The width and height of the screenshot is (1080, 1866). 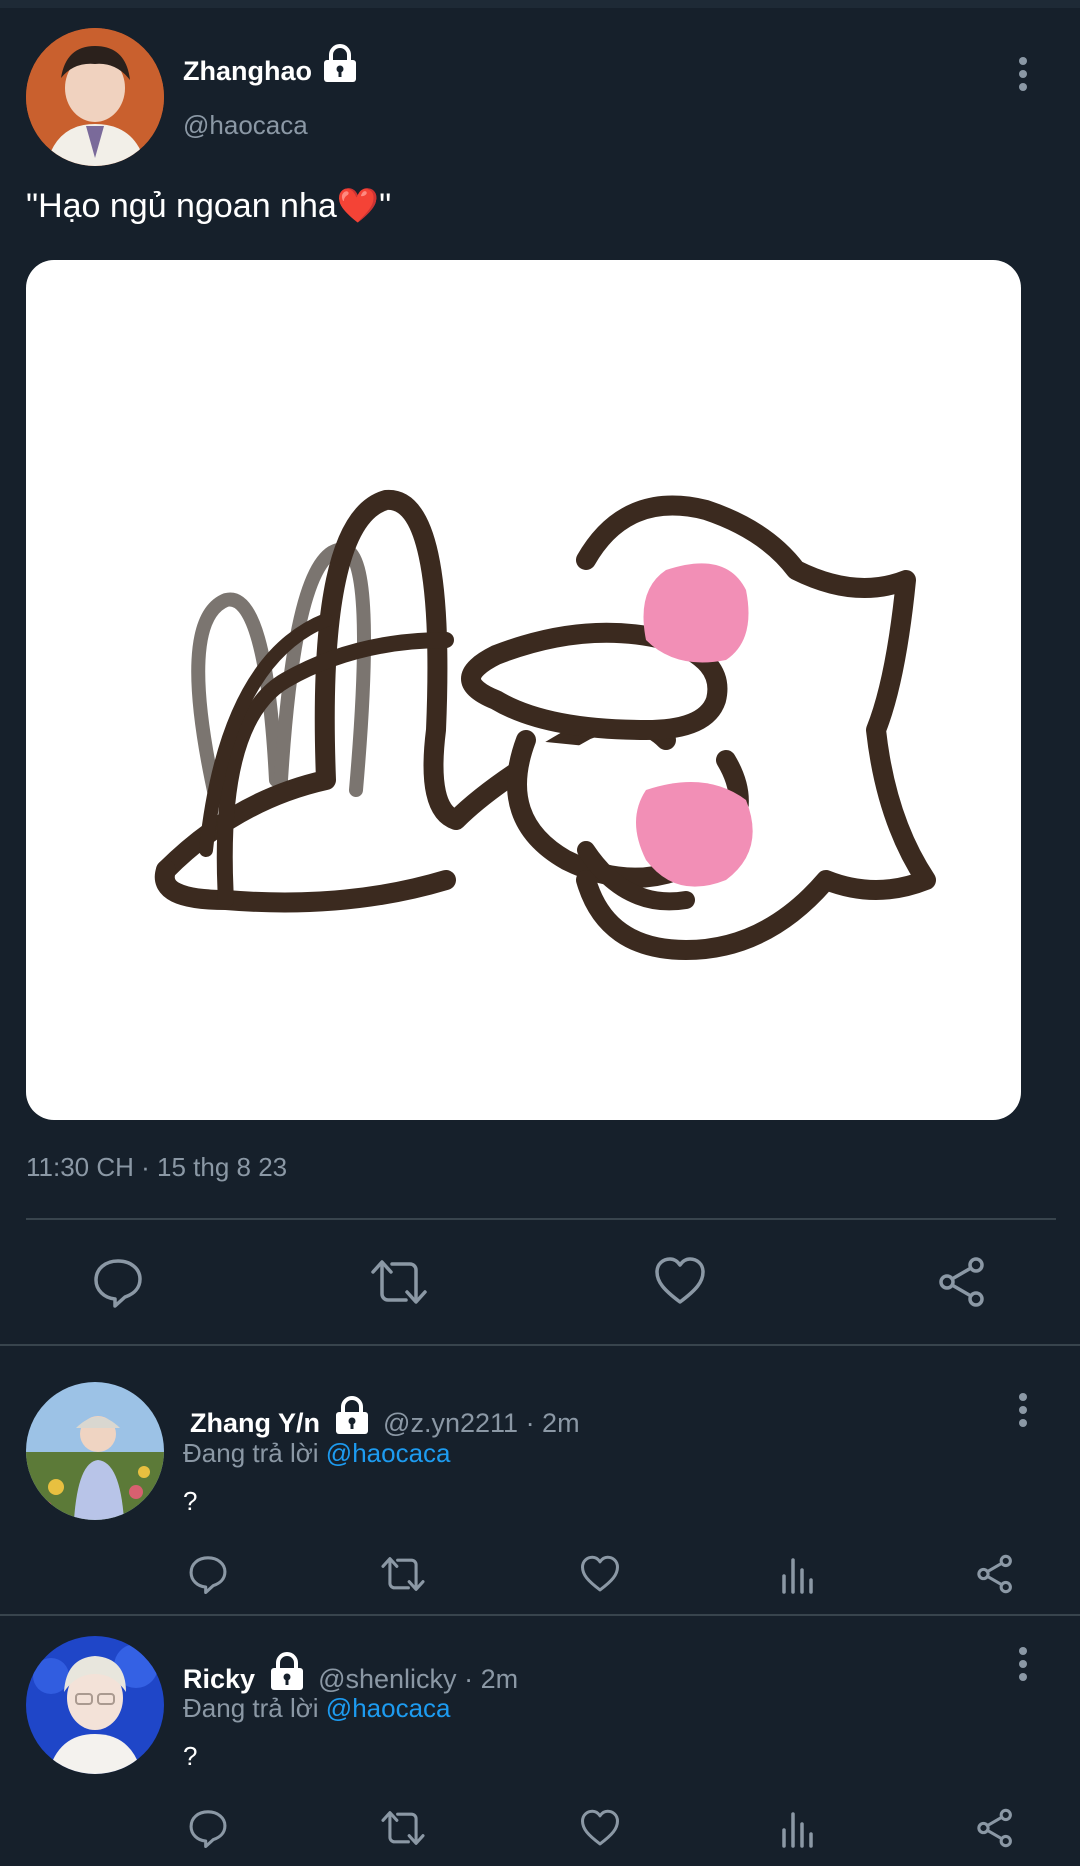 I want to click on top-divider, so click(x=540, y=4).